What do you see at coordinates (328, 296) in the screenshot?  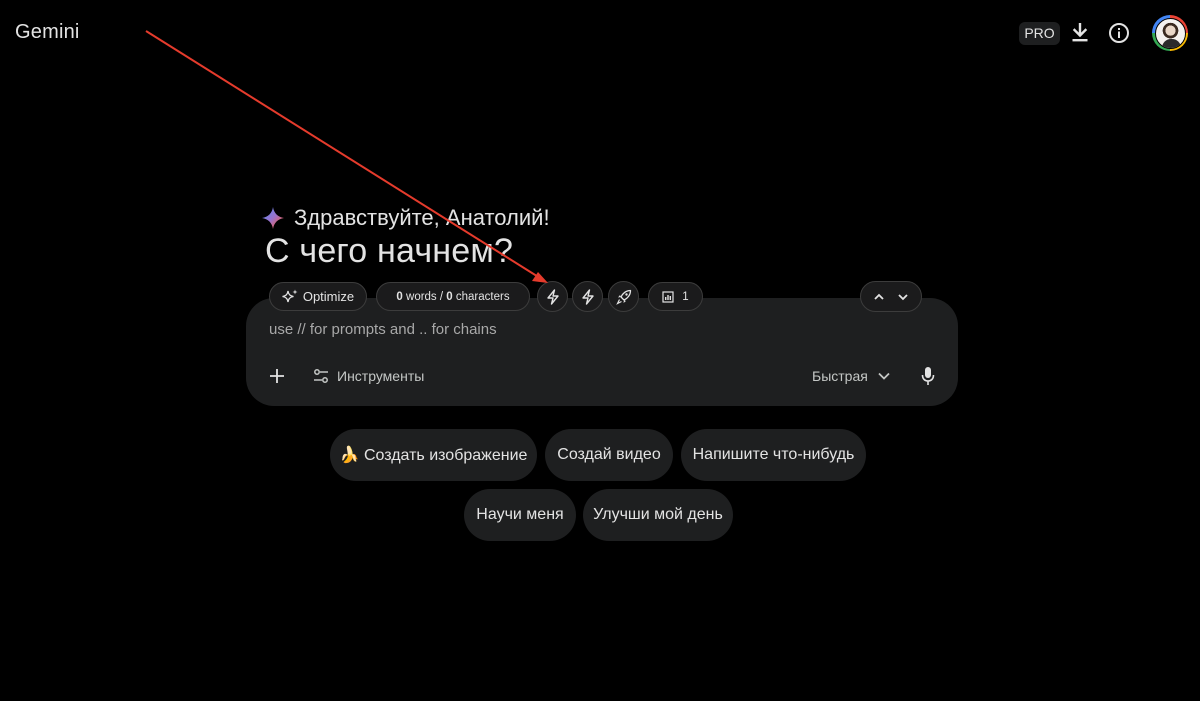 I see `optimize-label: Optimize` at bounding box center [328, 296].